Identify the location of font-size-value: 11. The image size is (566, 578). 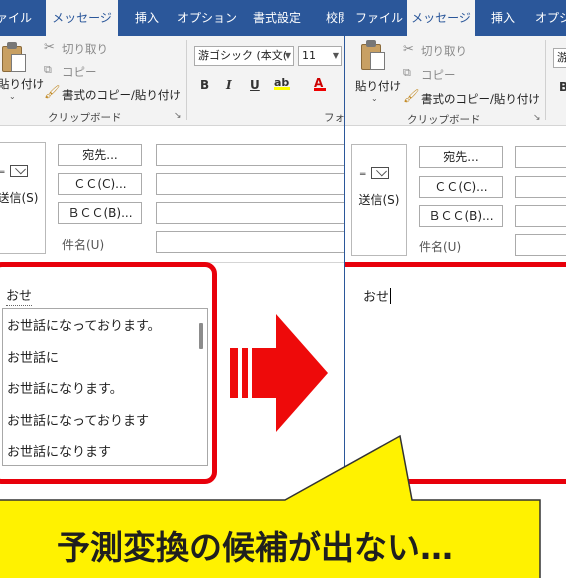
(309, 55).